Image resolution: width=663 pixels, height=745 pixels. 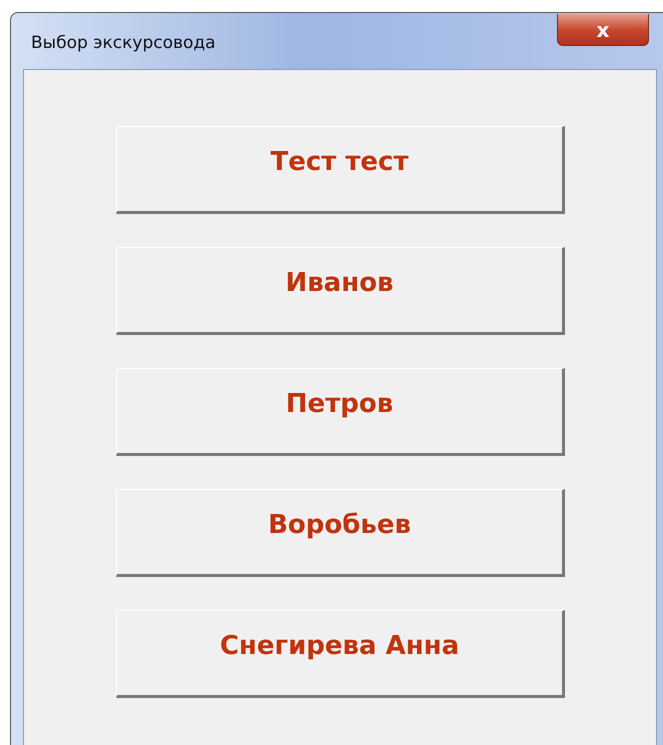 I want to click on guide-button: Снегирева Анна, so click(x=340, y=654).